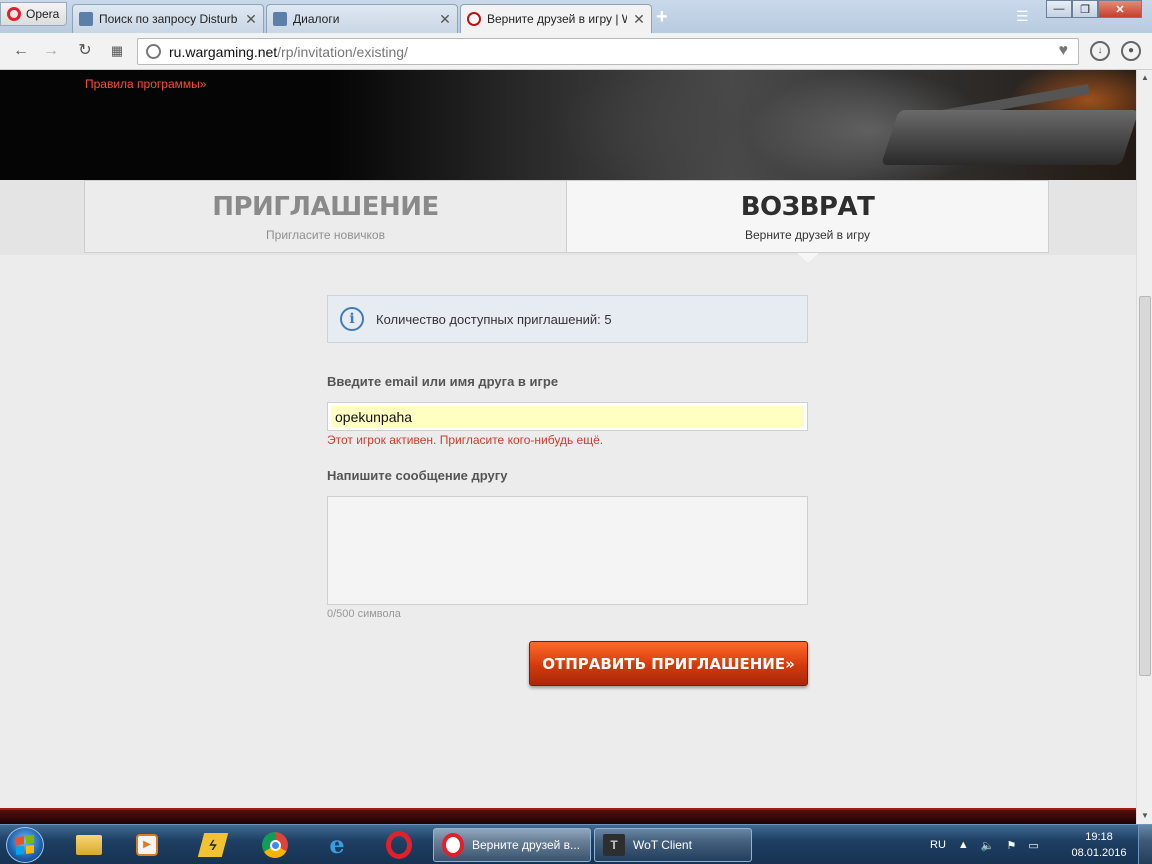 The height and width of the screenshot is (864, 1152). Describe the element at coordinates (153, 51) in the screenshot. I see `site-info-icon` at that location.